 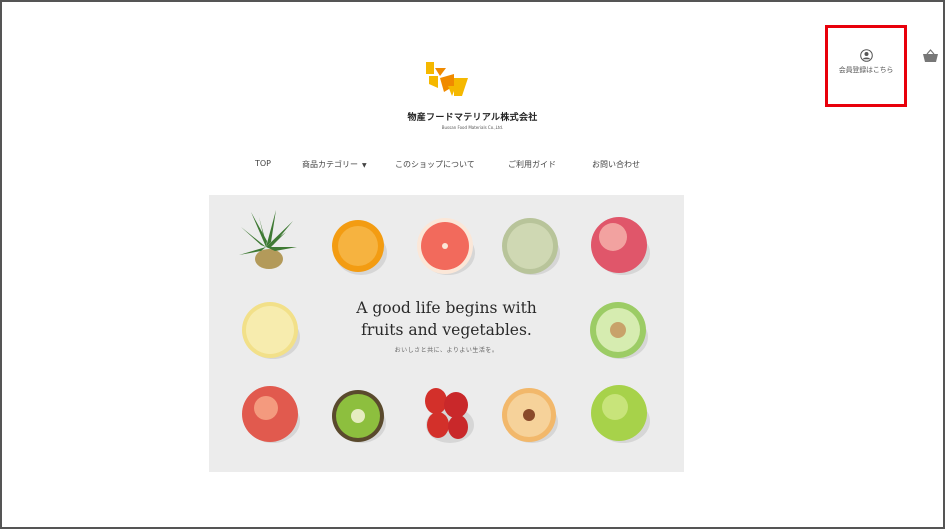 What do you see at coordinates (263, 163) in the screenshot?
I see `nav-item-top: TOP` at bounding box center [263, 163].